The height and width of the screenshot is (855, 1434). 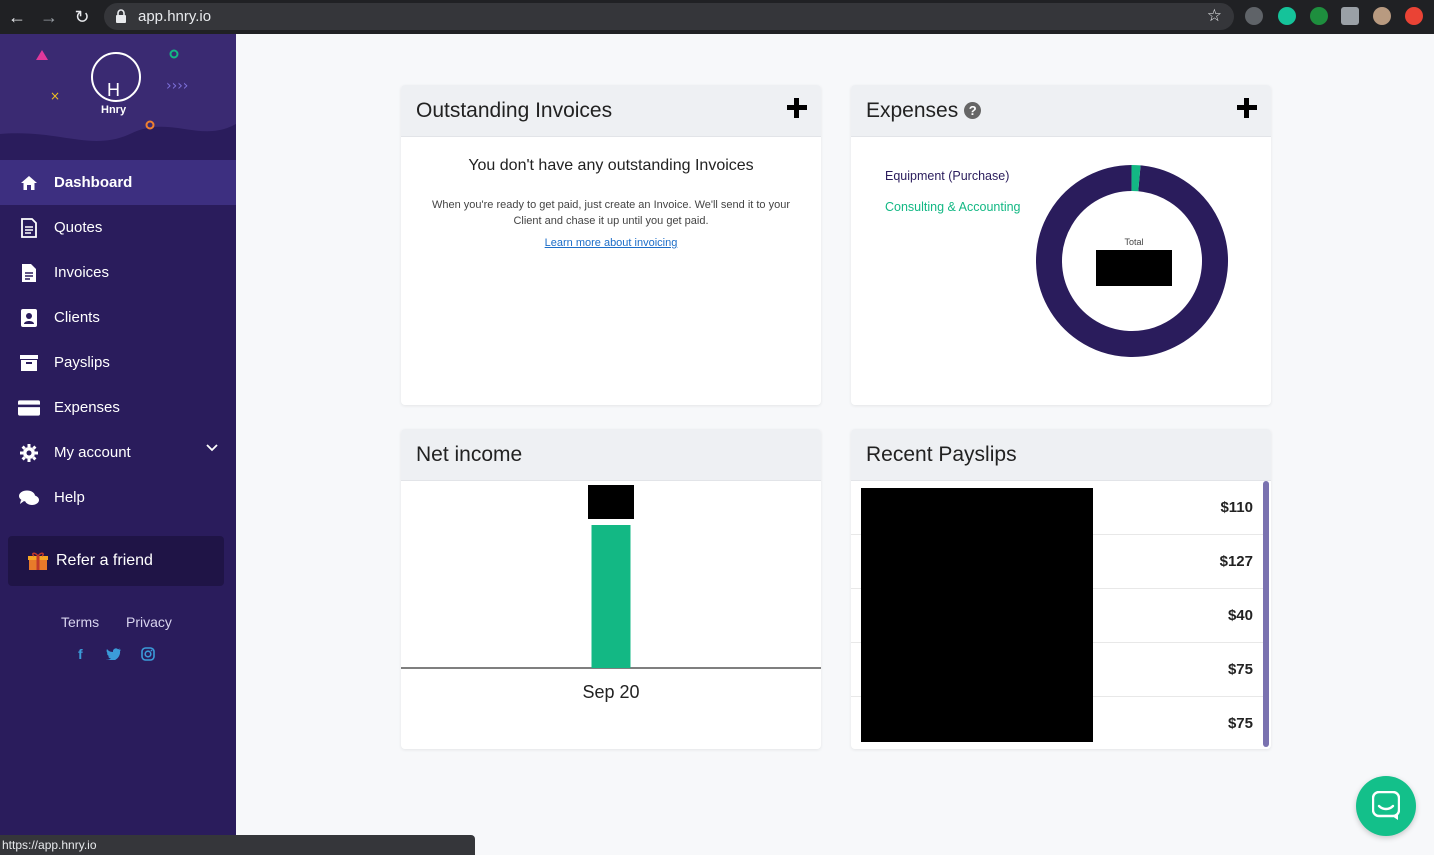 I want to click on sidebar-item-label: Payslips, so click(x=82, y=362).